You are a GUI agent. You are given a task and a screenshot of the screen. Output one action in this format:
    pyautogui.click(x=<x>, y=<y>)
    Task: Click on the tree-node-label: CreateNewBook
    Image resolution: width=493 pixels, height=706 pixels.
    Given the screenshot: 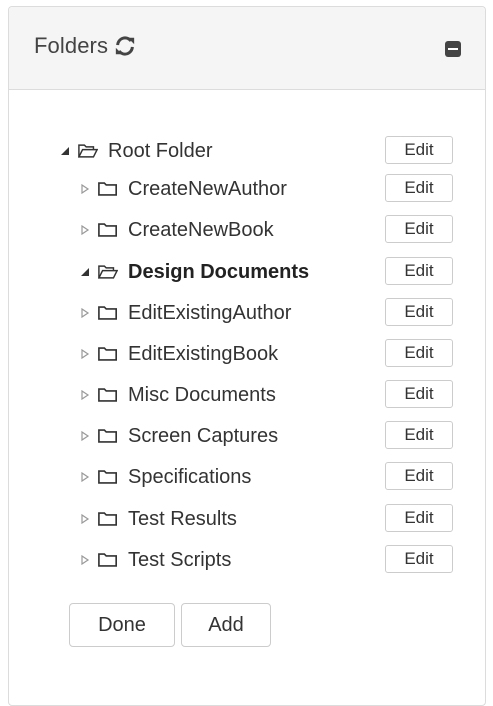 What is the action you would take?
    pyautogui.click(x=201, y=230)
    